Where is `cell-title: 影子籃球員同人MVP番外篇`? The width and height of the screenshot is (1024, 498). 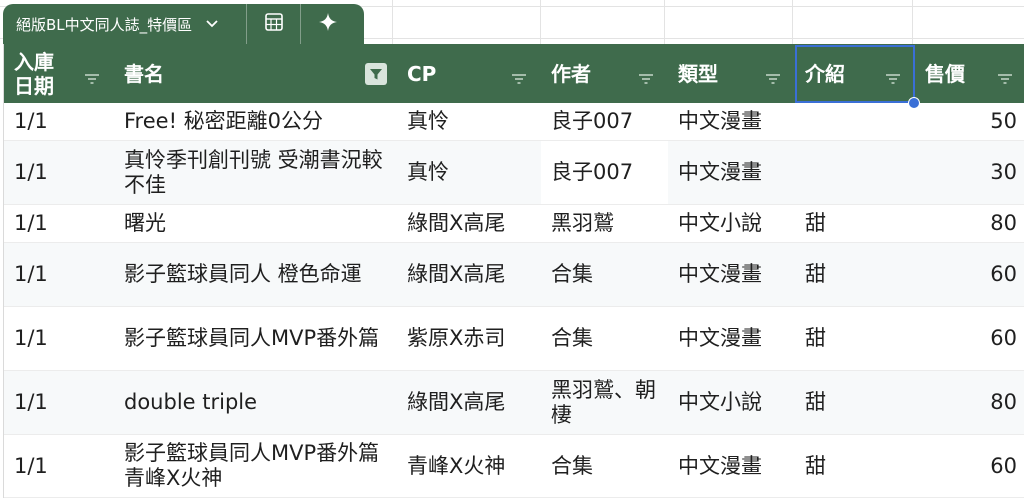 cell-title: 影子籃球員同人MVP番外篇 is located at coordinates (255, 338).